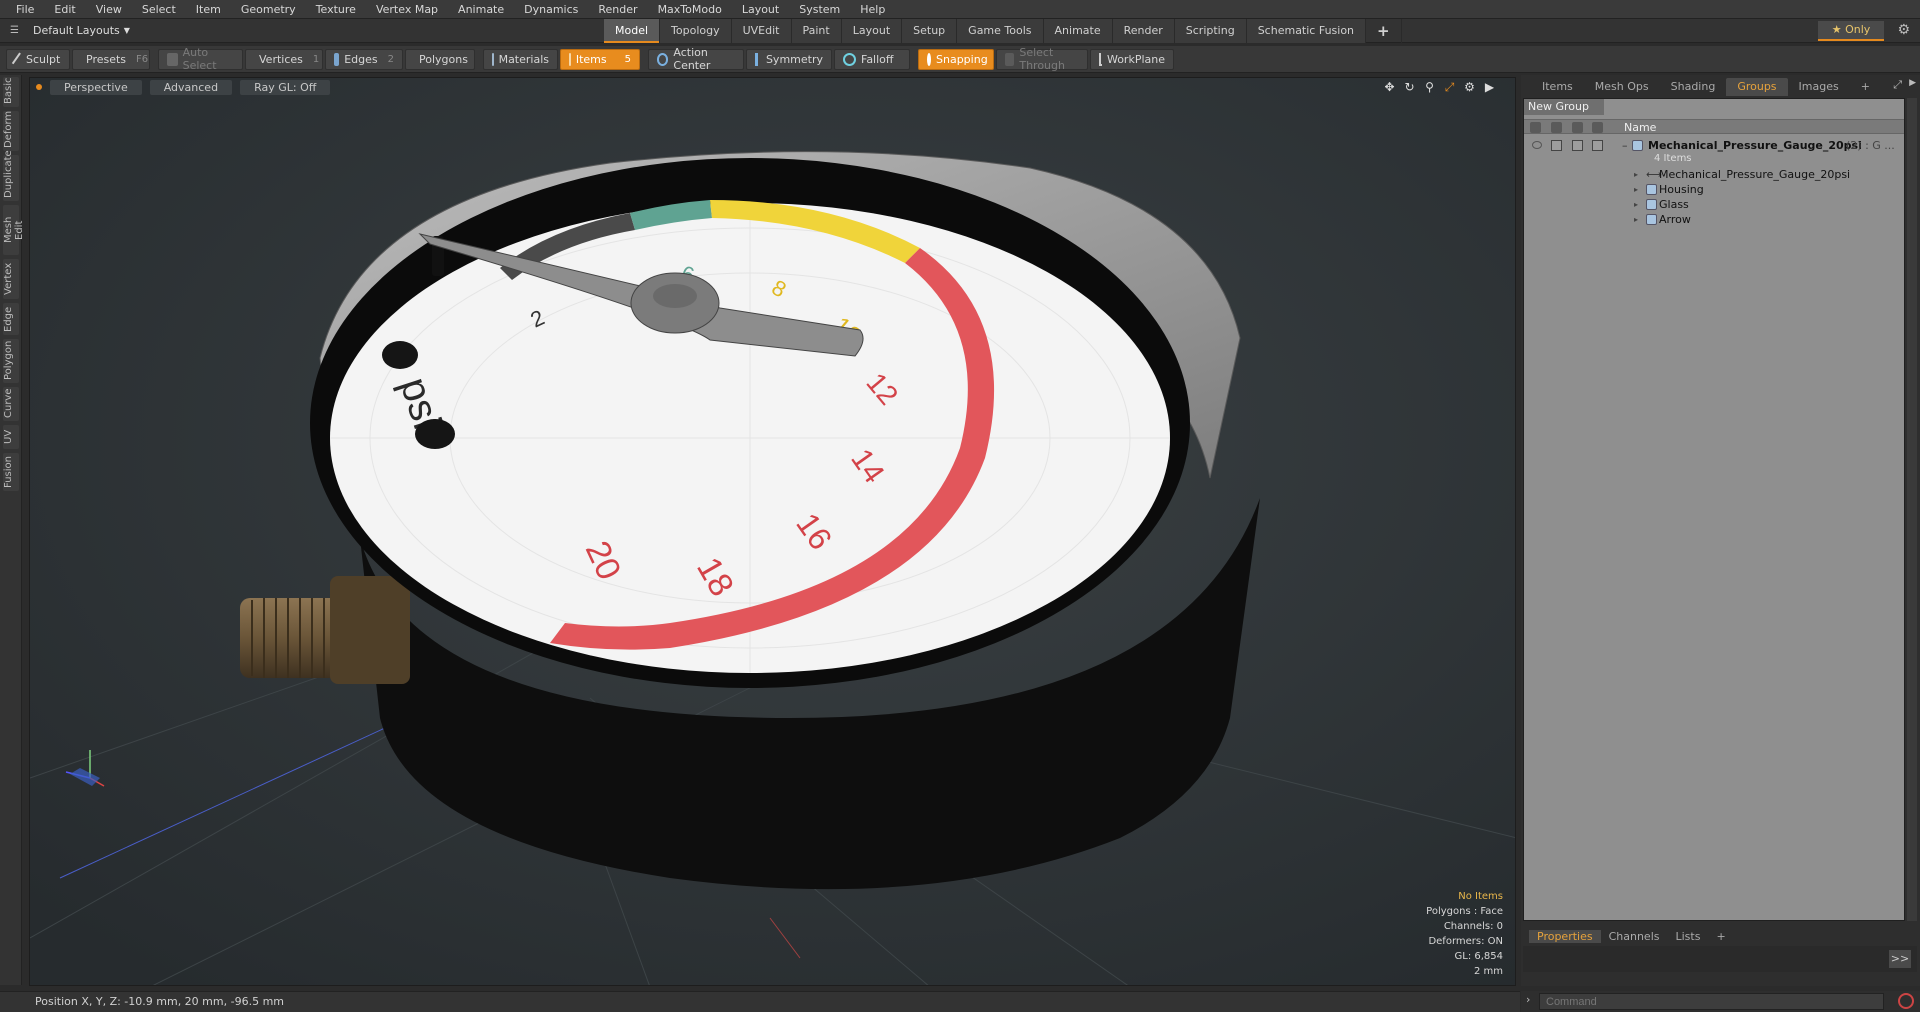 This screenshot has width=1920, height=1012. Describe the element at coordinates (11, 472) in the screenshot. I see `left-tab-fusion: Fusion` at that location.